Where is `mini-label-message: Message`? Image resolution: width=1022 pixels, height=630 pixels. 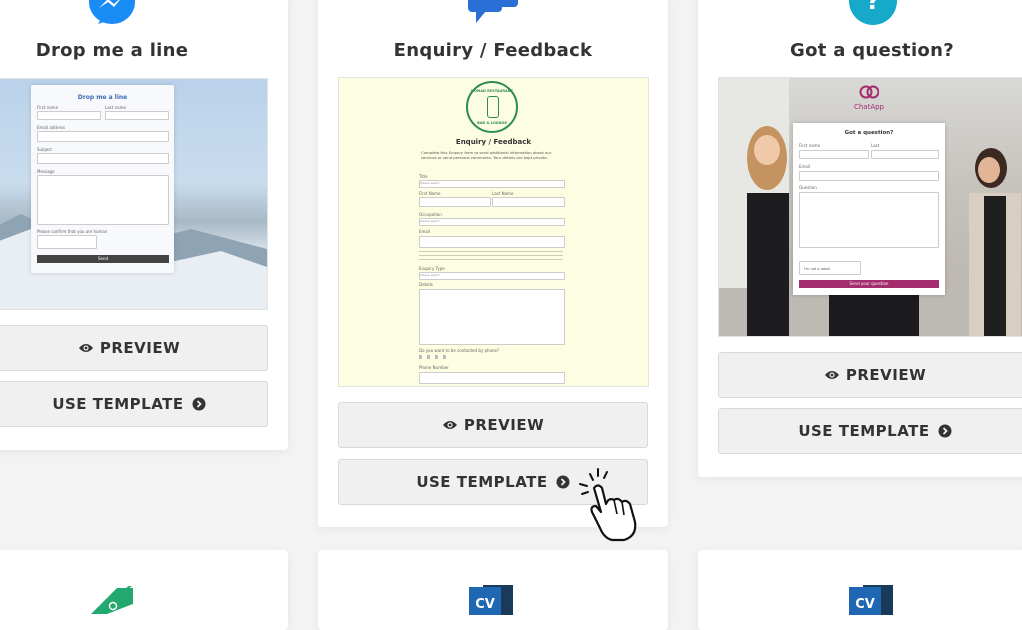
mini-label-message: Message is located at coordinates (46, 171).